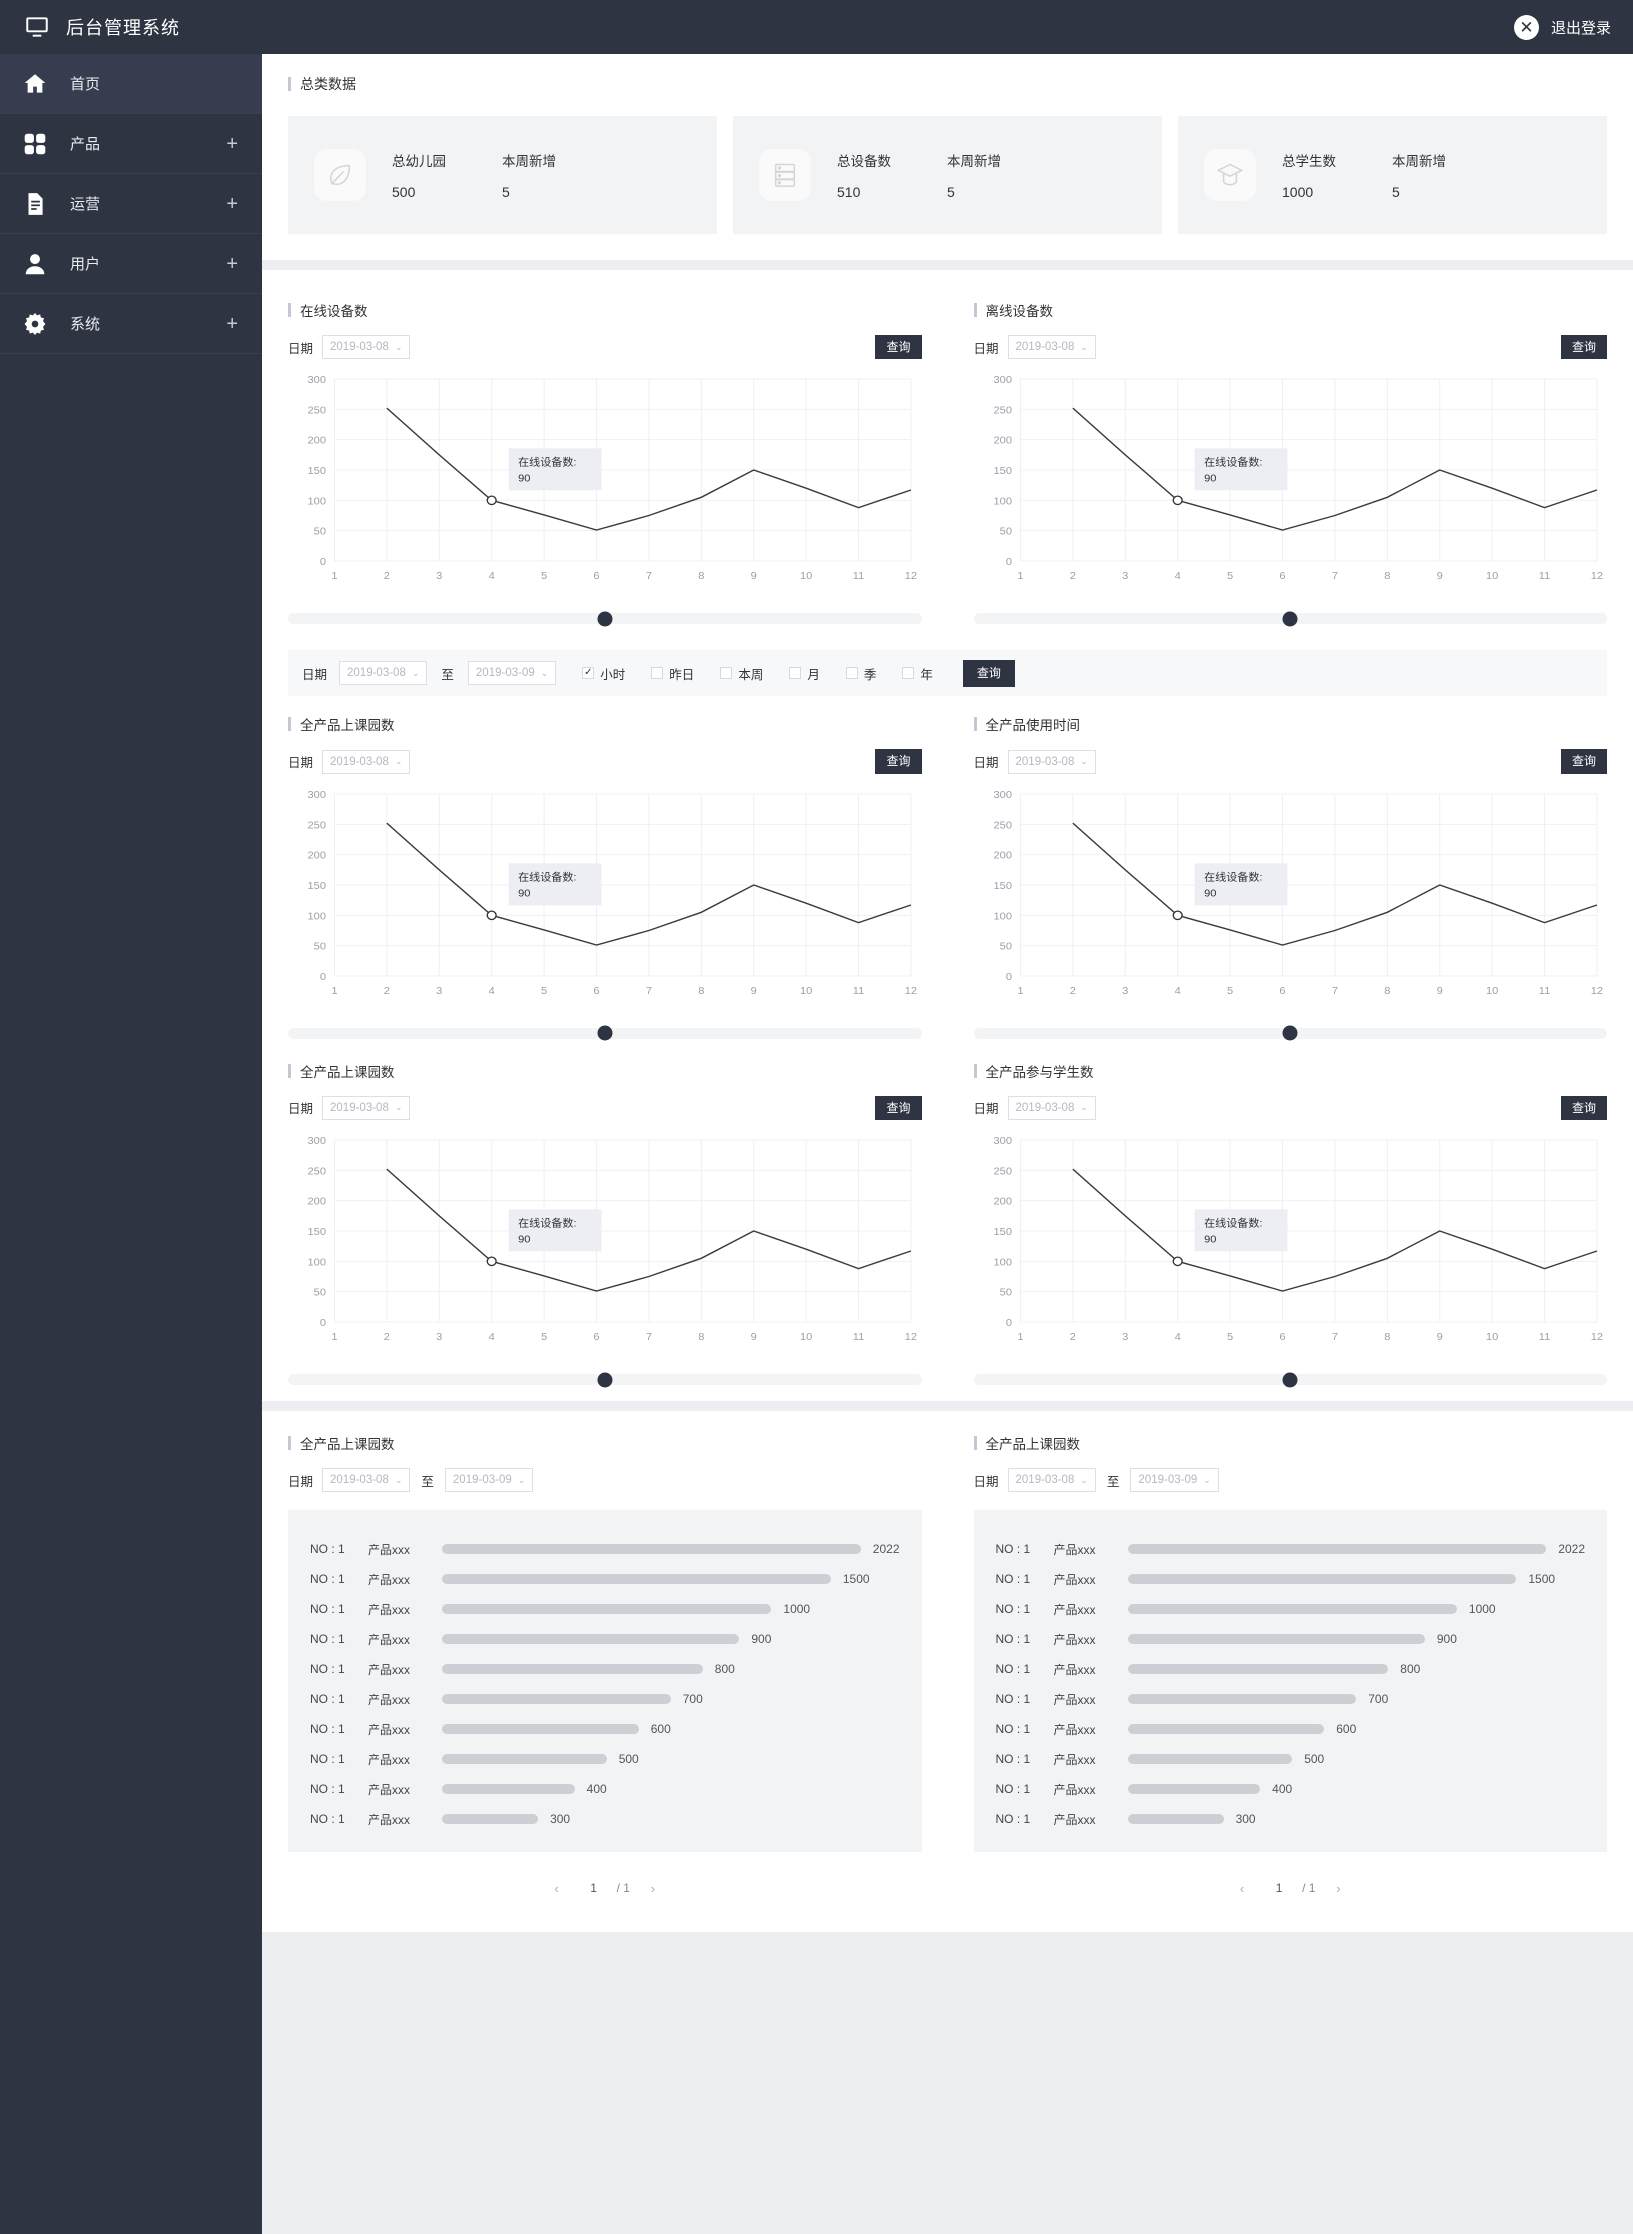 This screenshot has height=2234, width=1633. I want to click on checkbox-year: 年, so click(917, 673).